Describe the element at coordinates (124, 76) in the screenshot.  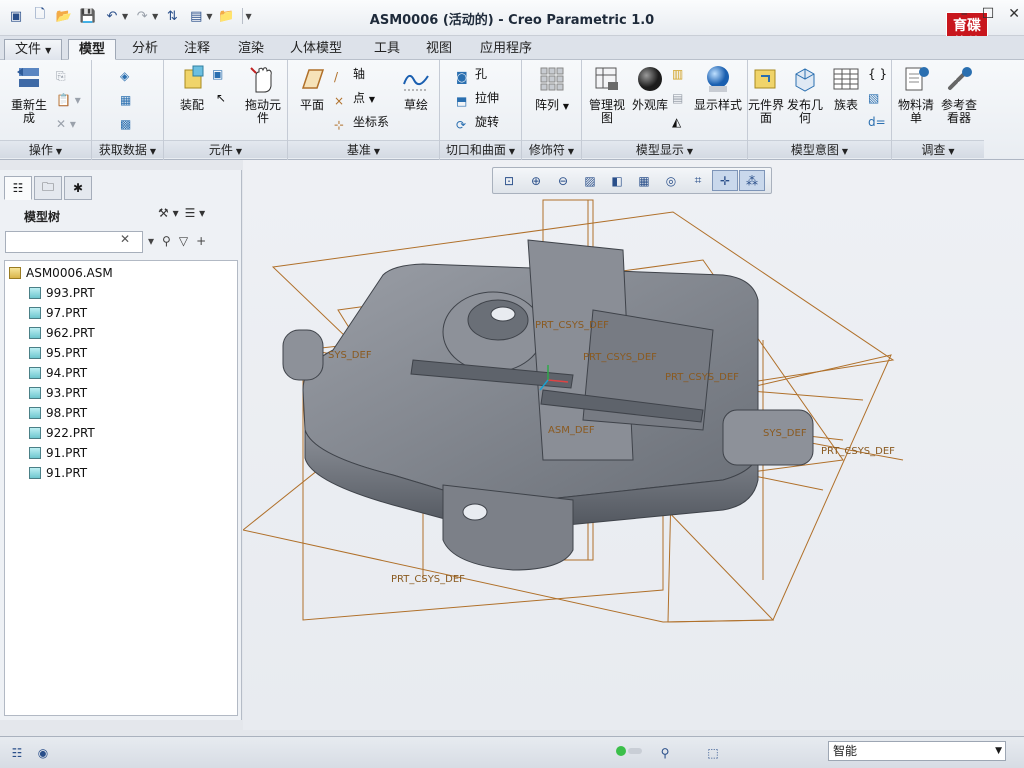
I see `user-defined-feature-icon: ◈` at that location.